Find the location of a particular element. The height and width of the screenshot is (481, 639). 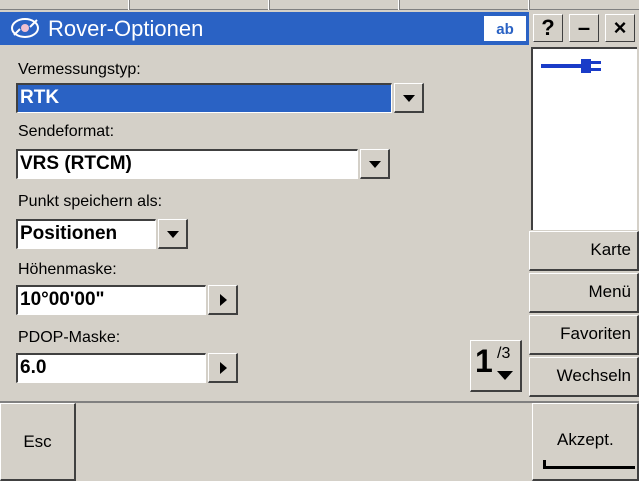

elevation-mask-arrow-button is located at coordinates (223, 300).